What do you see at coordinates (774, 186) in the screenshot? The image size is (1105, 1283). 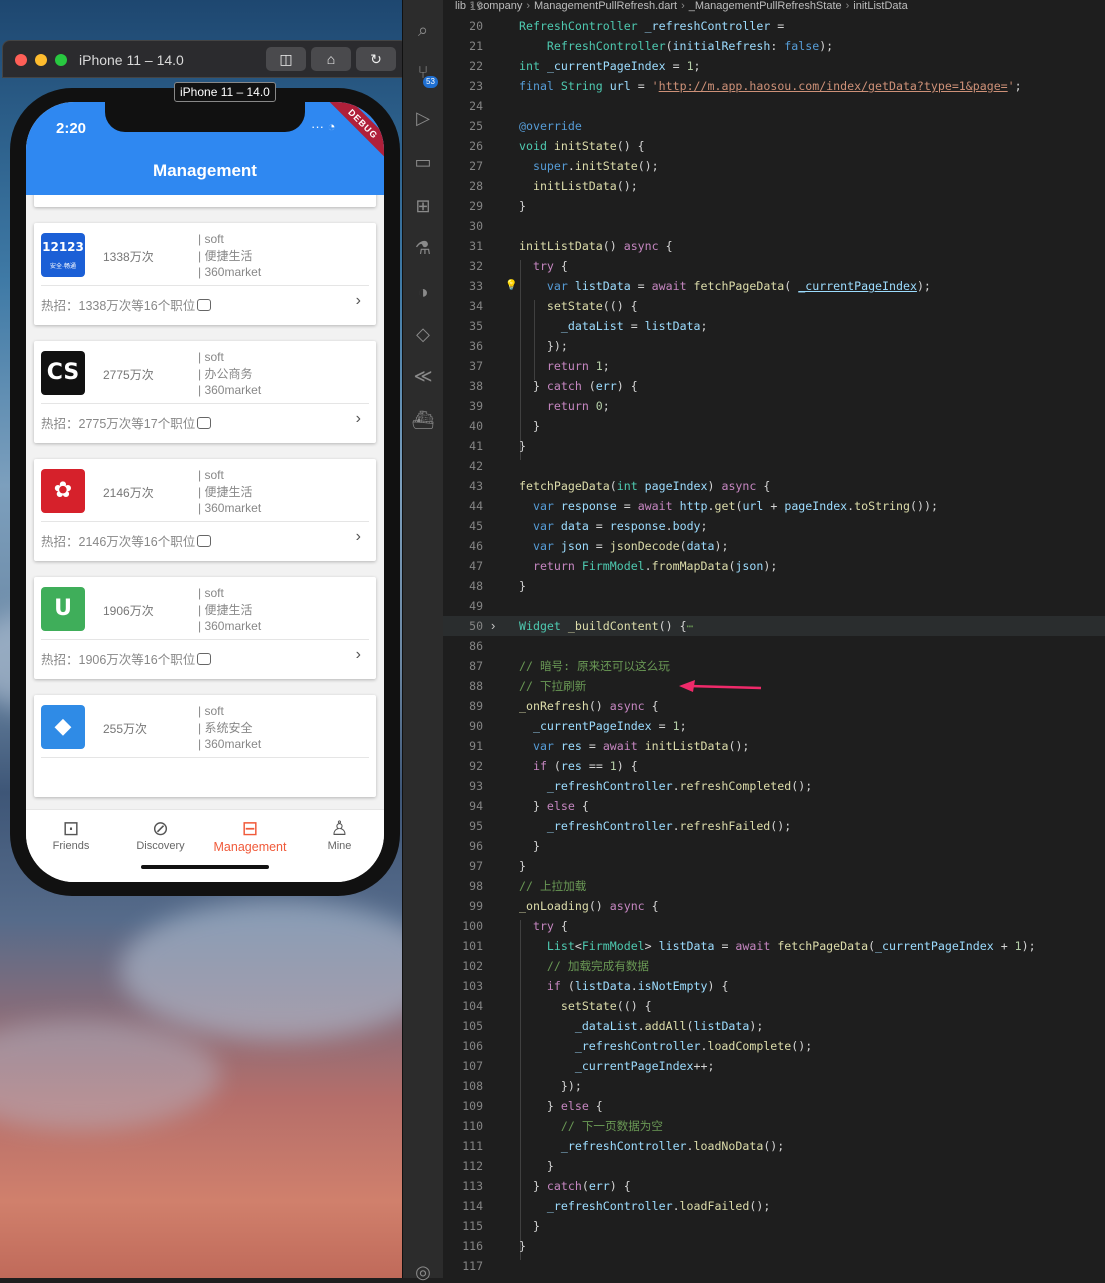 I see `code-line: 28 initListData();` at bounding box center [774, 186].